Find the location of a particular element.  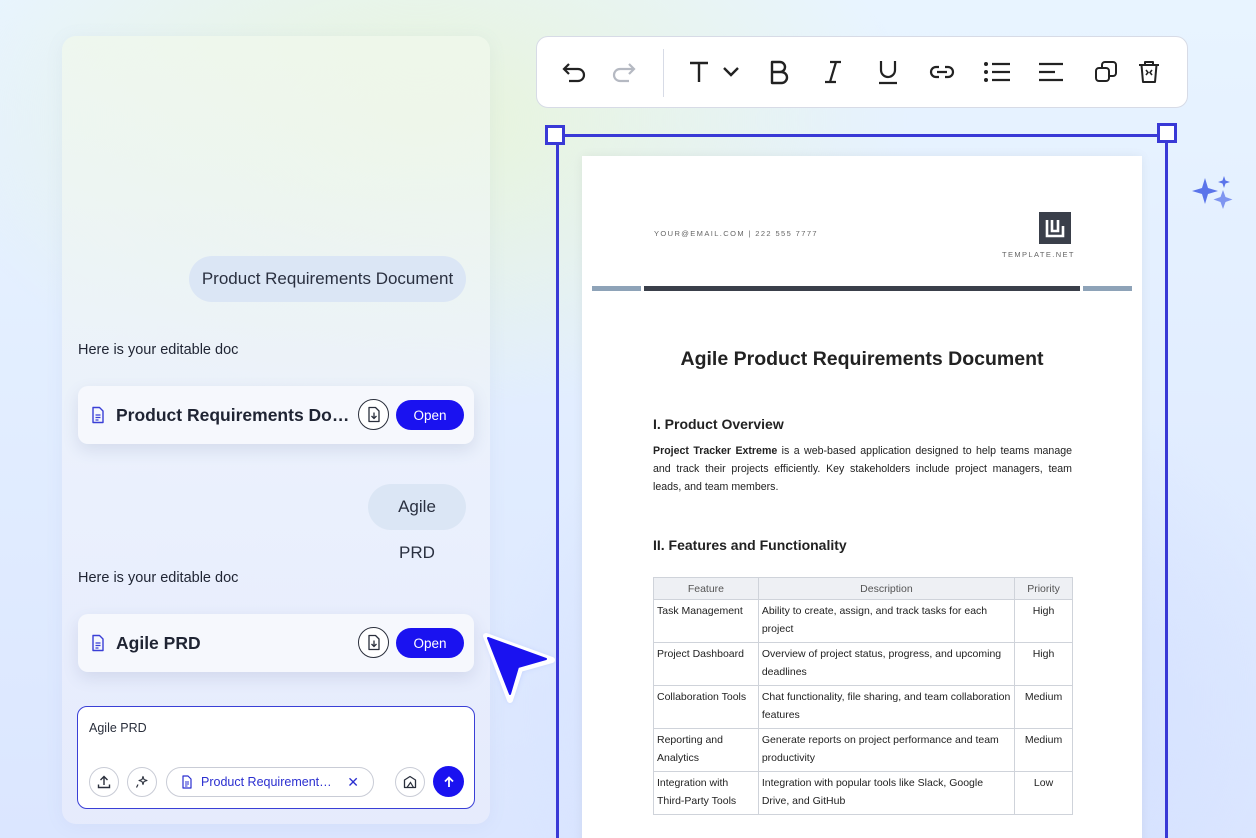

section-heading: II. Features and Functionality is located at coordinates (750, 545).